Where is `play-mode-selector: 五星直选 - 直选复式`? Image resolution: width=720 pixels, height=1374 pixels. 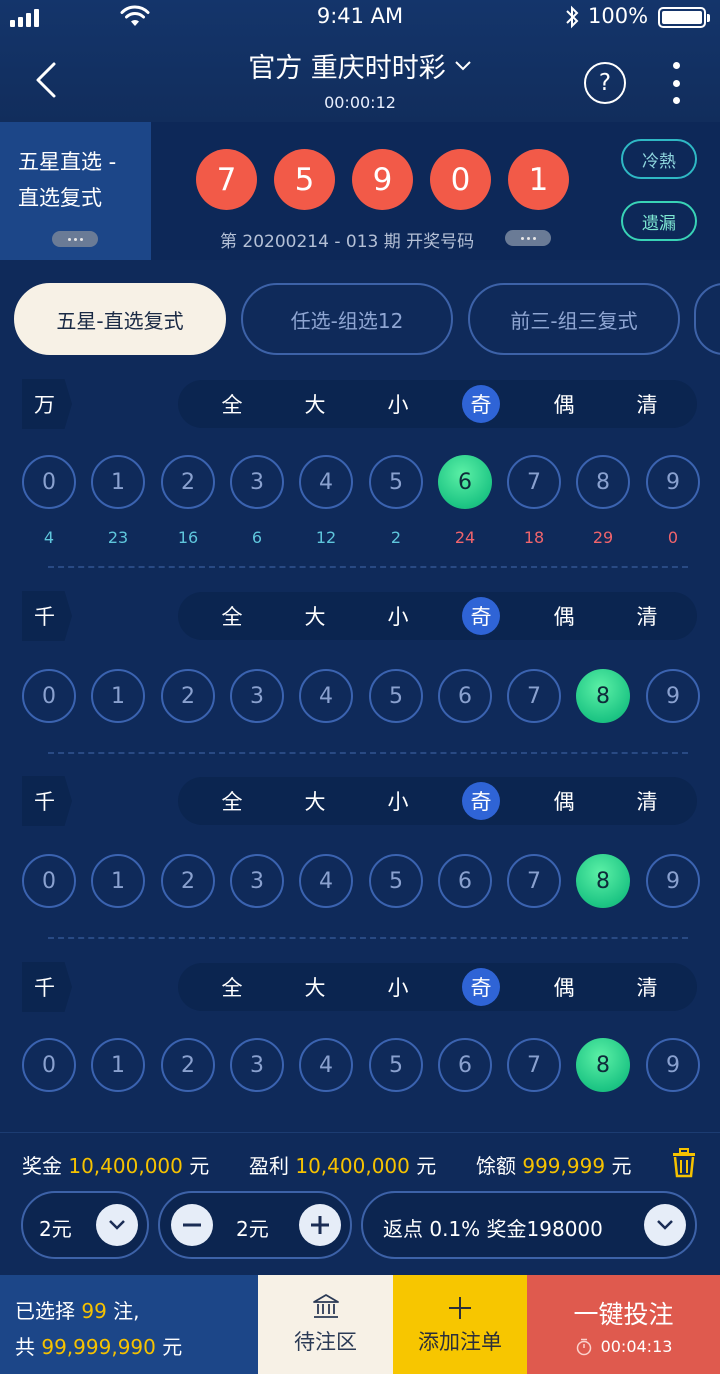 play-mode-selector: 五星直选 - 直选复式 is located at coordinates (75, 191).